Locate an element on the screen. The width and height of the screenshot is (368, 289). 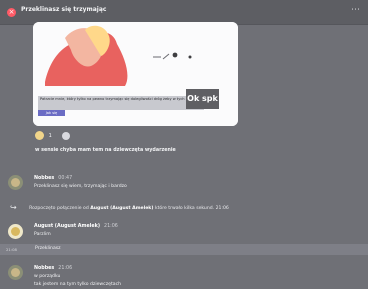
message-text: Przeklinasz się wiem, trzymając i bardzo is located at coordinates (80, 186).